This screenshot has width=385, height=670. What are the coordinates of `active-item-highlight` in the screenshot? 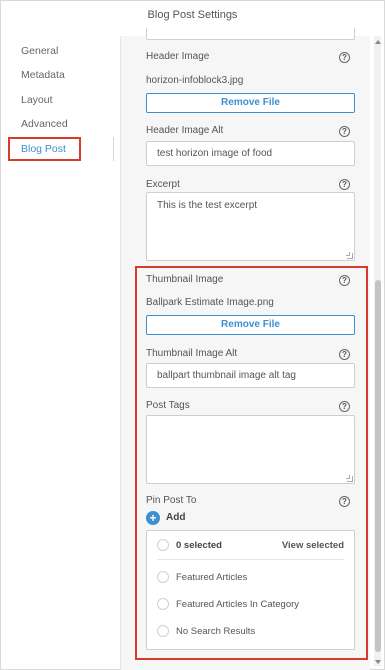 It's located at (44, 149).